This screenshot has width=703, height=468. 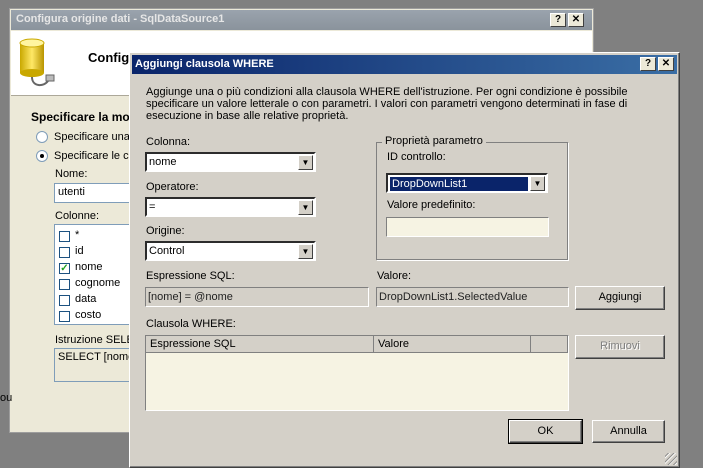 What do you see at coordinates (77, 216) in the screenshot?
I see `columns-label: Colonne:` at bounding box center [77, 216].